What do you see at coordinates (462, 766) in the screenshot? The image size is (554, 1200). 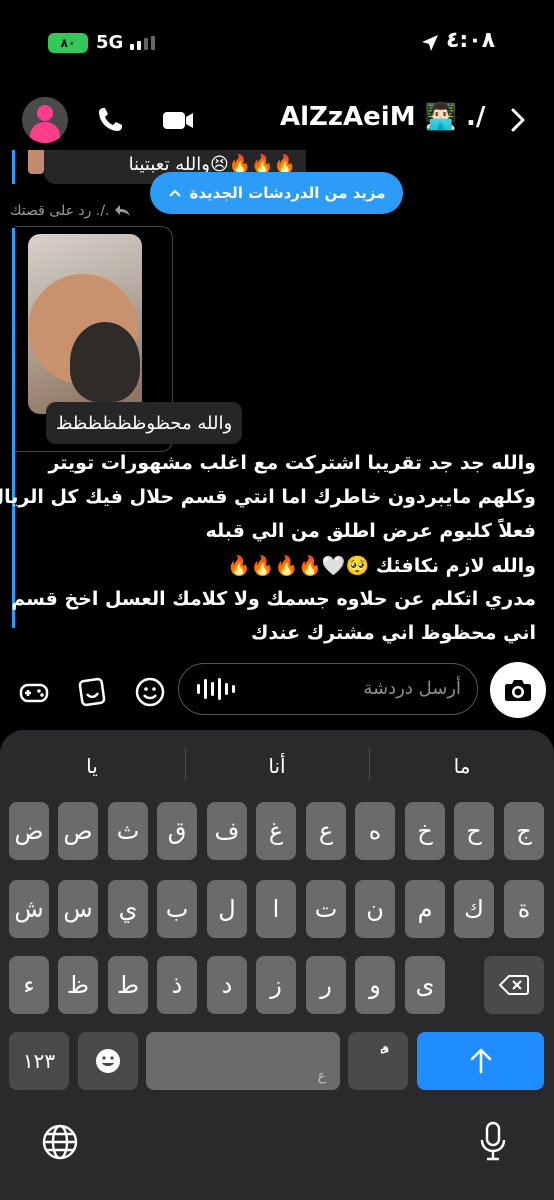 I see `suggestion-item: ما` at bounding box center [462, 766].